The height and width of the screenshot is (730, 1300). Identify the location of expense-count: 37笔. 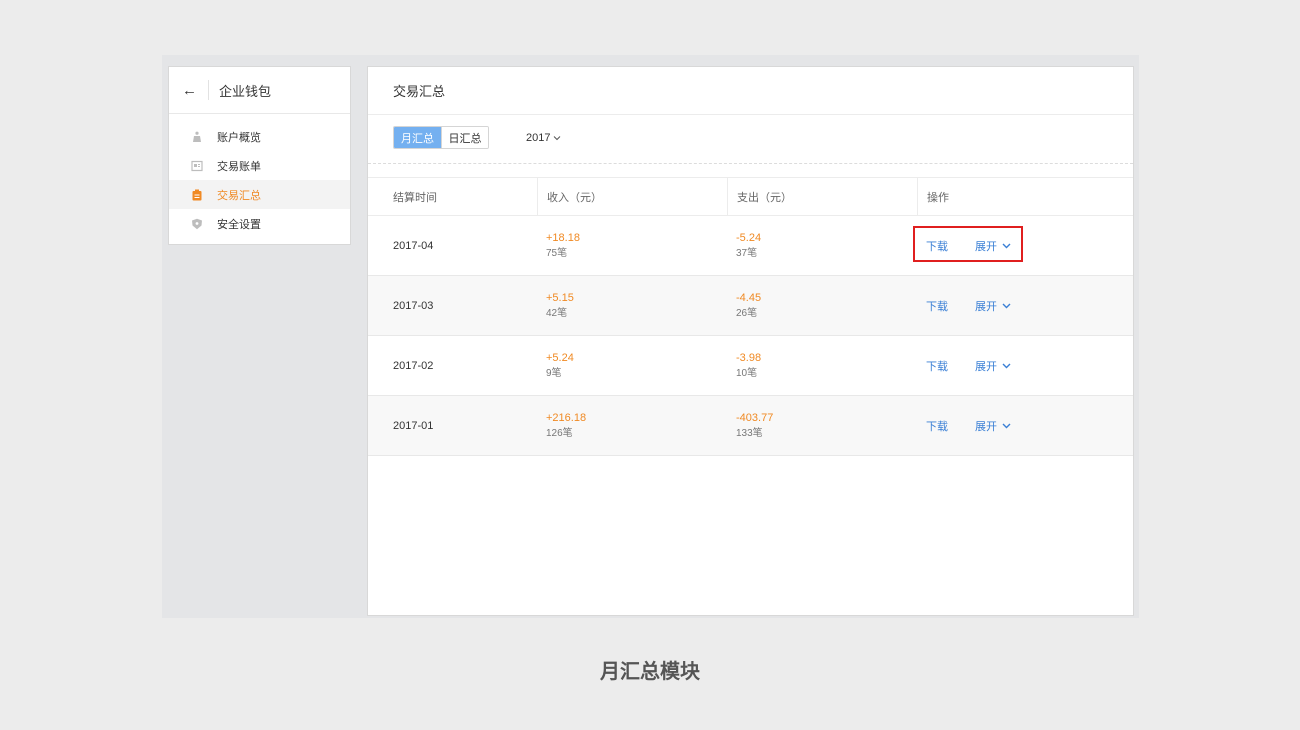
(747, 253).